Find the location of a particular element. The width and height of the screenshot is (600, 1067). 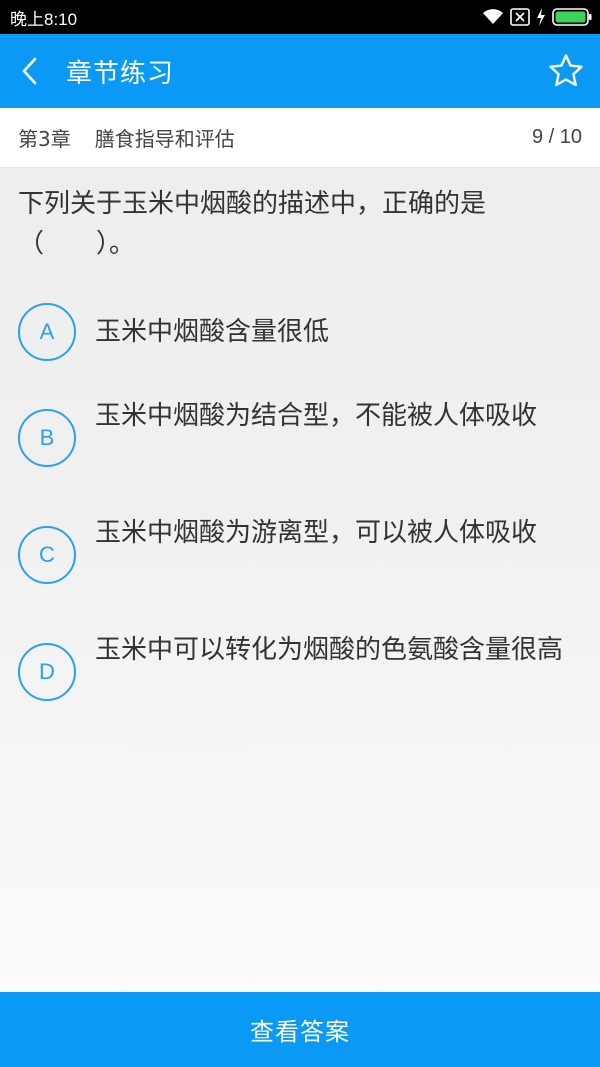

option-text-a: 玉米中烟酸含量很低 is located at coordinates (212, 332).